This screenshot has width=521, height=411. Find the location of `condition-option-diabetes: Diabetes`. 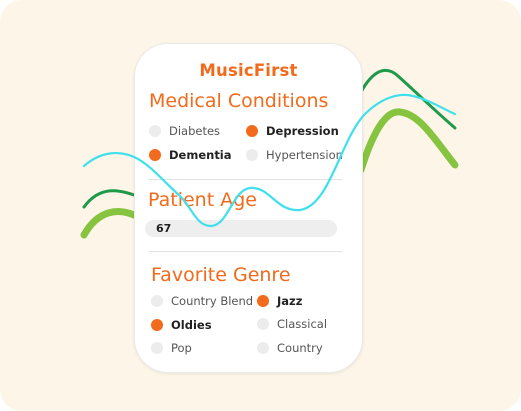

condition-option-diabetes: Diabetes is located at coordinates (184, 131).